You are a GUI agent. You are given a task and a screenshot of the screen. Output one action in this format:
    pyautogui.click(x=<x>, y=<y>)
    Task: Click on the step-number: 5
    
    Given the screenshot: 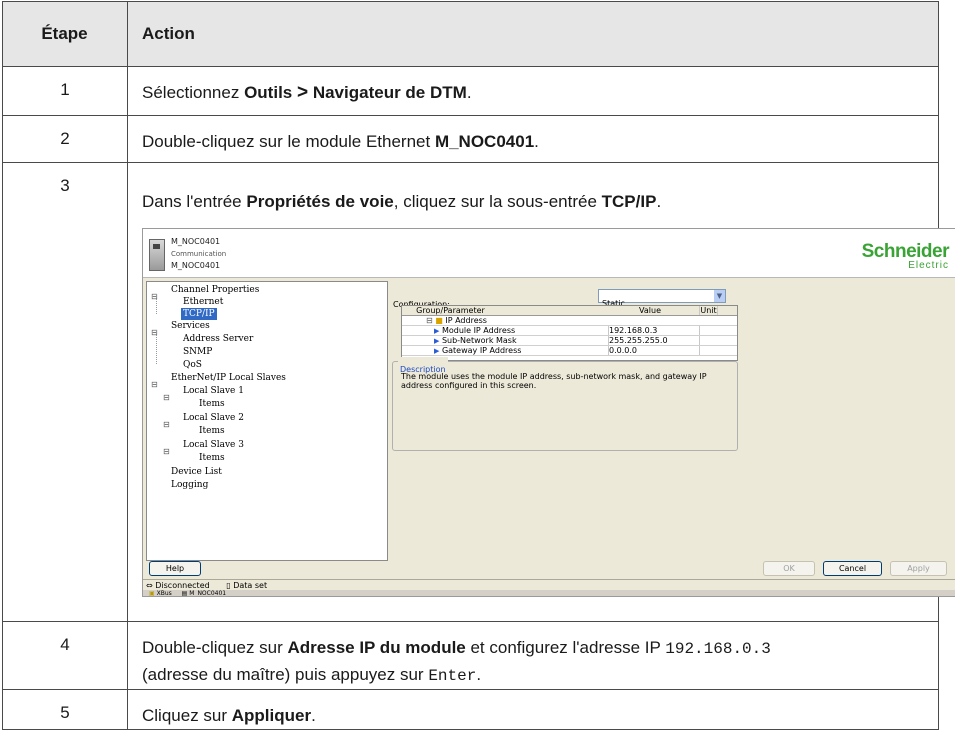 What is the action you would take?
    pyautogui.click(x=65, y=709)
    